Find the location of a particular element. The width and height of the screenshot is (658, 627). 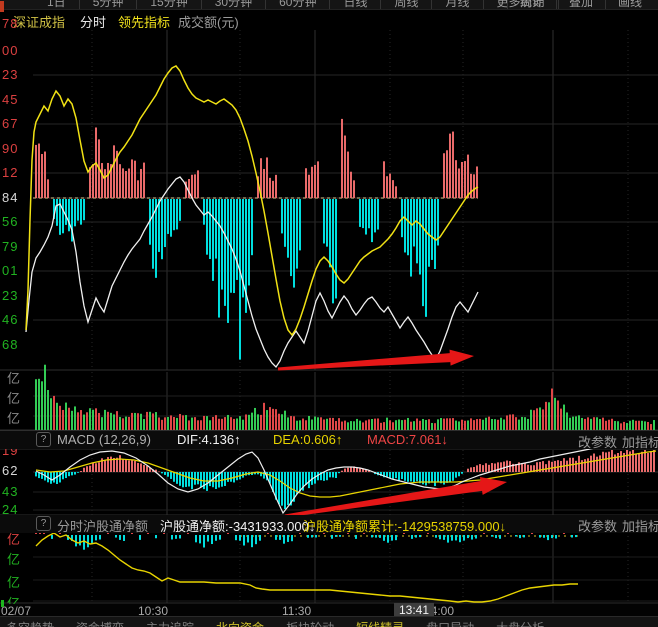

main-axis-label: 79 is located at coordinates (10, 246).